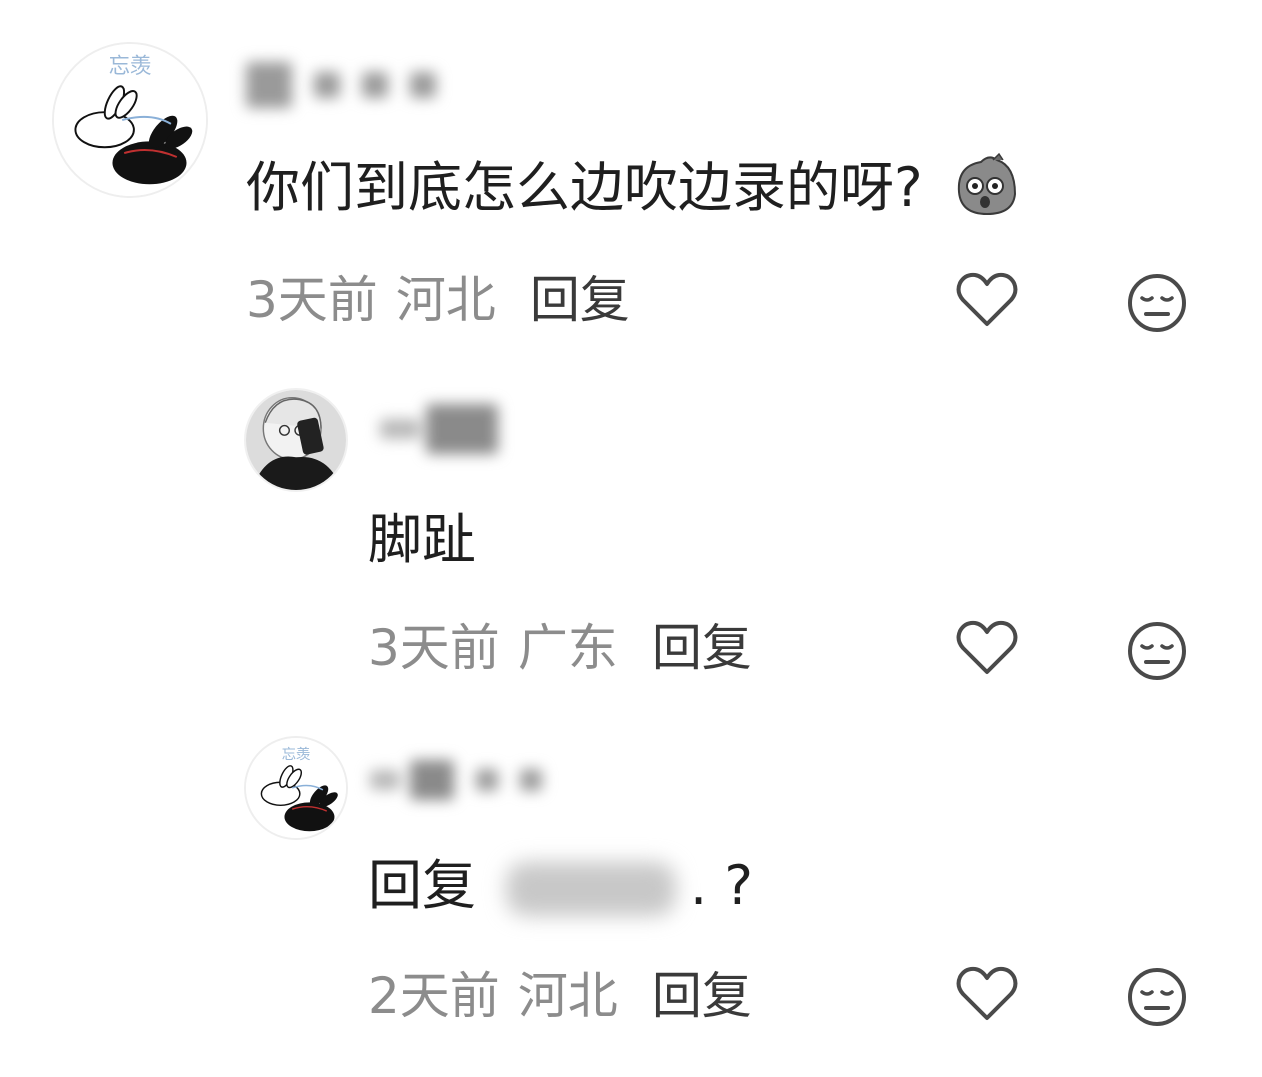 The height and width of the screenshot is (1077, 1262). Describe the element at coordinates (567, 648) in the screenshot. I see `comment-location: 广东` at that location.